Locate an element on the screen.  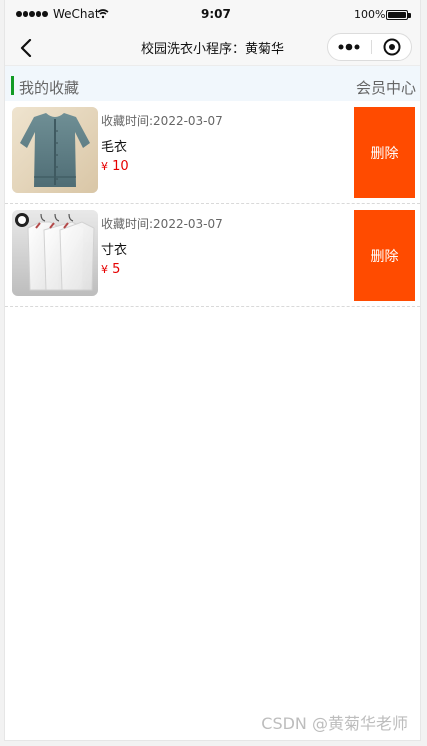
battery-percent: 100% is located at coordinates (370, 14).